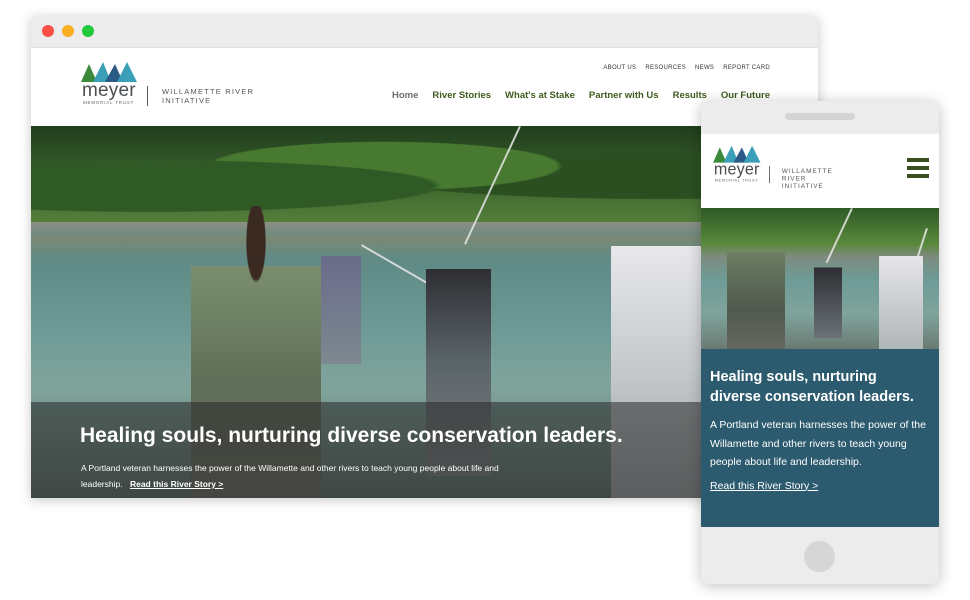 The image size is (970, 600). Describe the element at coordinates (176, 484) in the screenshot. I see `read-river-story-link: Read this River Story >` at that location.